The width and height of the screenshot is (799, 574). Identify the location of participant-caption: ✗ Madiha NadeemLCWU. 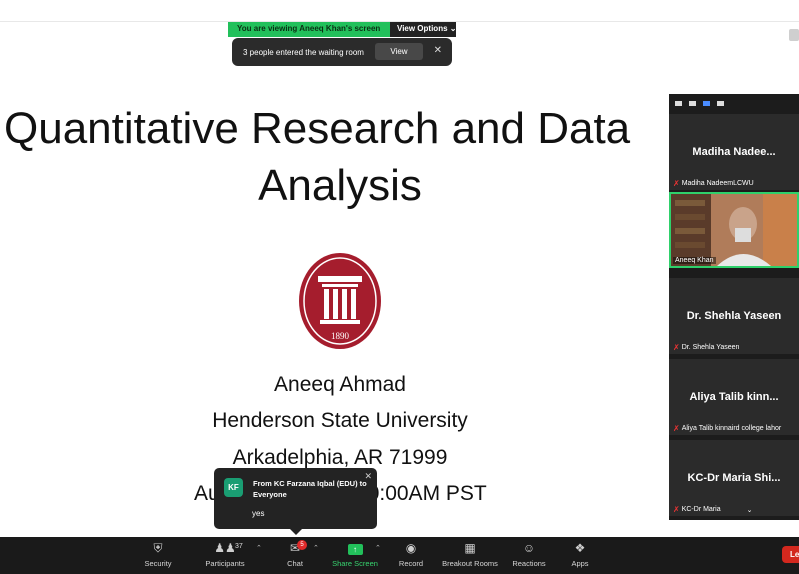
(713, 183).